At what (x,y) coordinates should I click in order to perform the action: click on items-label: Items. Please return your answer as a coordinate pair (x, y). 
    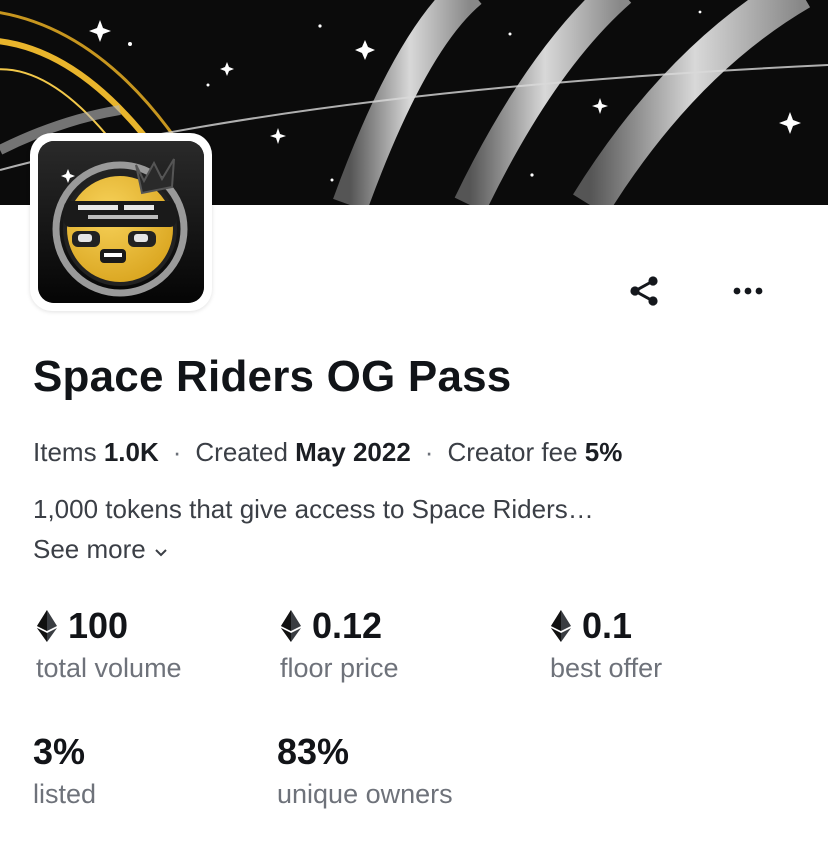
    Looking at the image, I should click on (65, 452).